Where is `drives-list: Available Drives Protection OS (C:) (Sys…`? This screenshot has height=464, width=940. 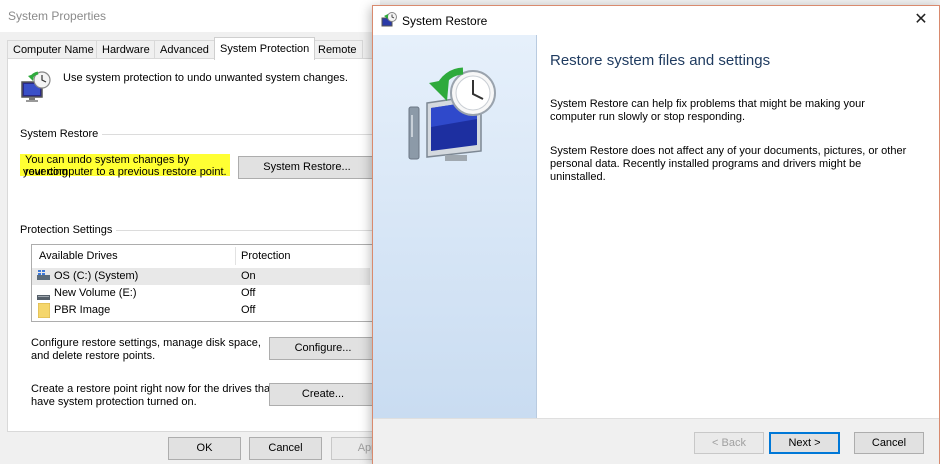 drives-list: Available Drives Protection OS (C:) (Sys… is located at coordinates (202, 283).